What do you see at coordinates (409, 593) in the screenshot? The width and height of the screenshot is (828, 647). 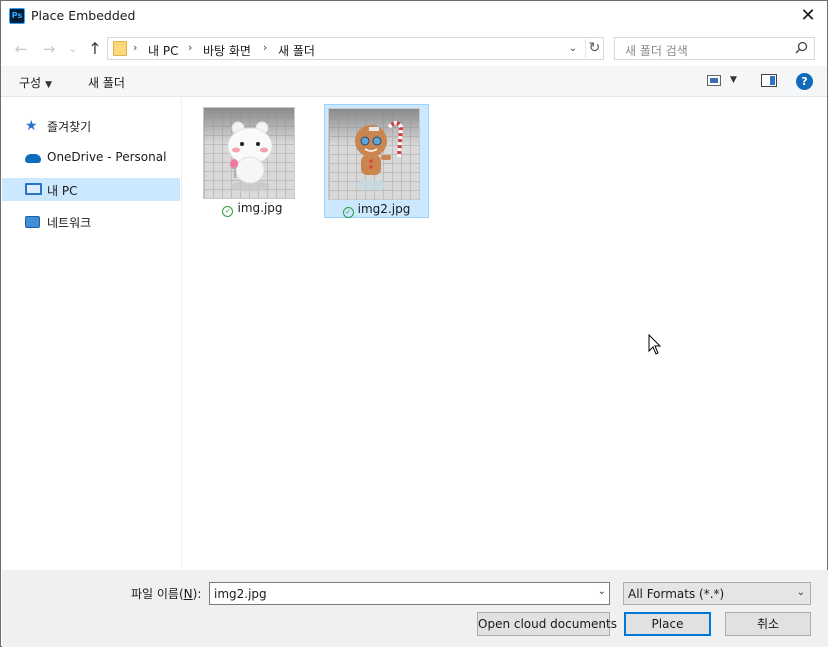 I see `filename-input: img2.jpg ⌄` at bounding box center [409, 593].